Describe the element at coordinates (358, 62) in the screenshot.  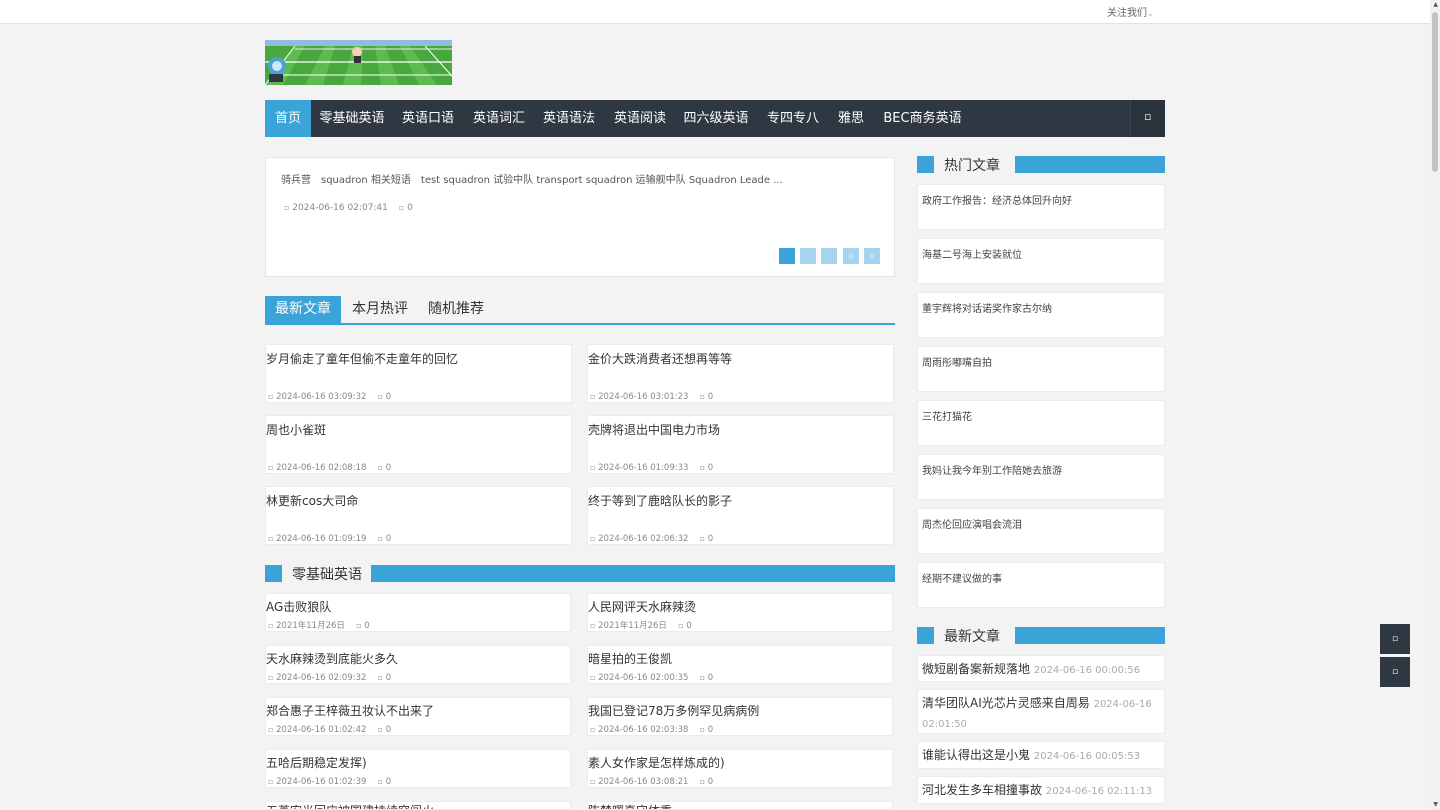
I see `site-logo` at that location.